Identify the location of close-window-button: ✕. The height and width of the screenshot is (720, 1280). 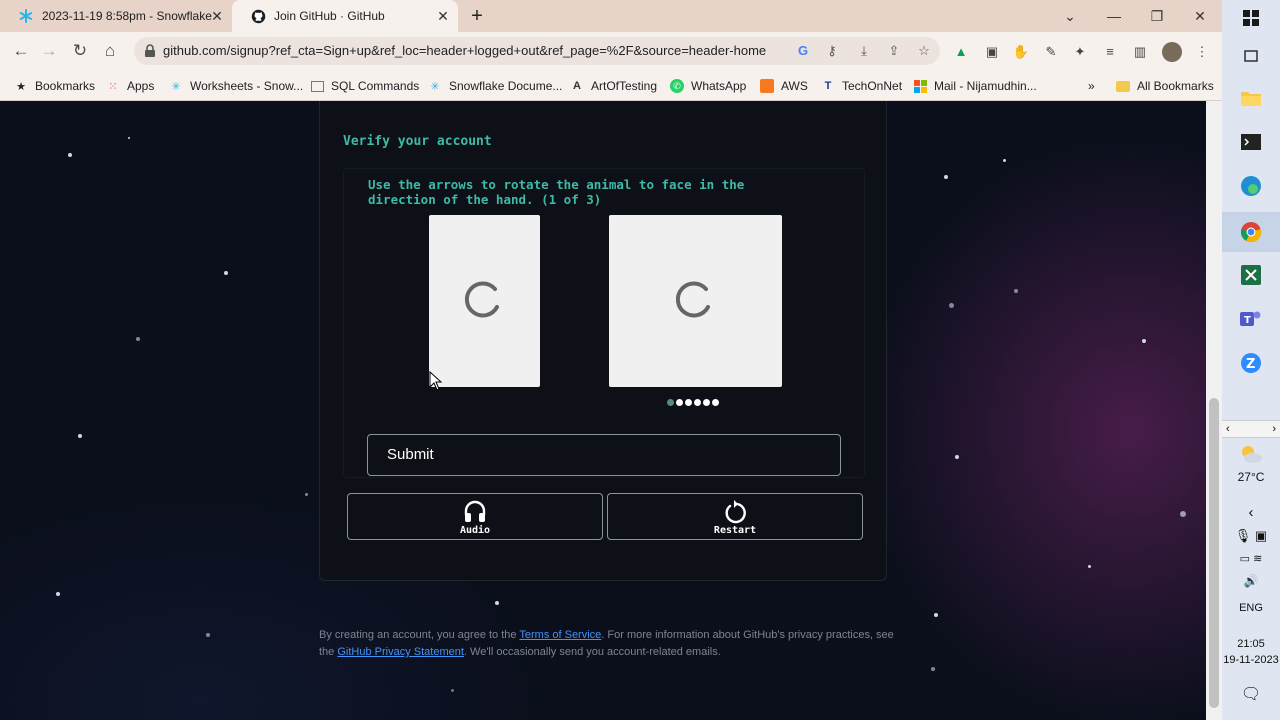
(1200, 16).